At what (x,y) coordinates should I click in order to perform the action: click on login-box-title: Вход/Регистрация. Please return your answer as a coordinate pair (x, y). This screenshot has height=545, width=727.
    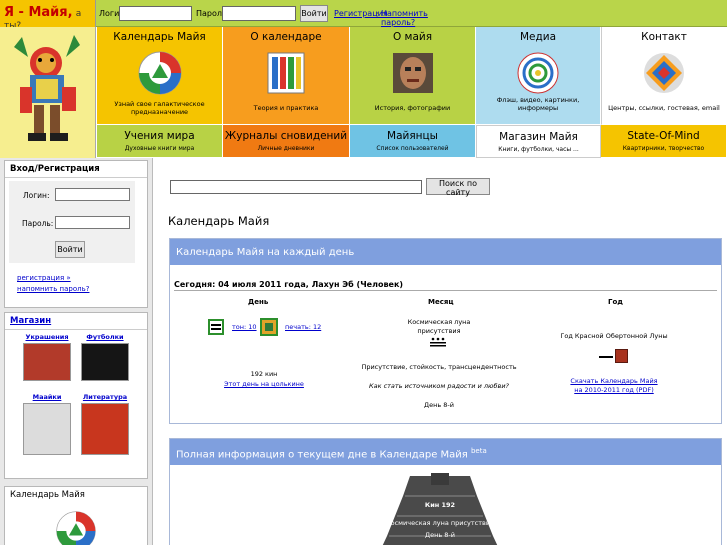
    Looking at the image, I should click on (76, 169).